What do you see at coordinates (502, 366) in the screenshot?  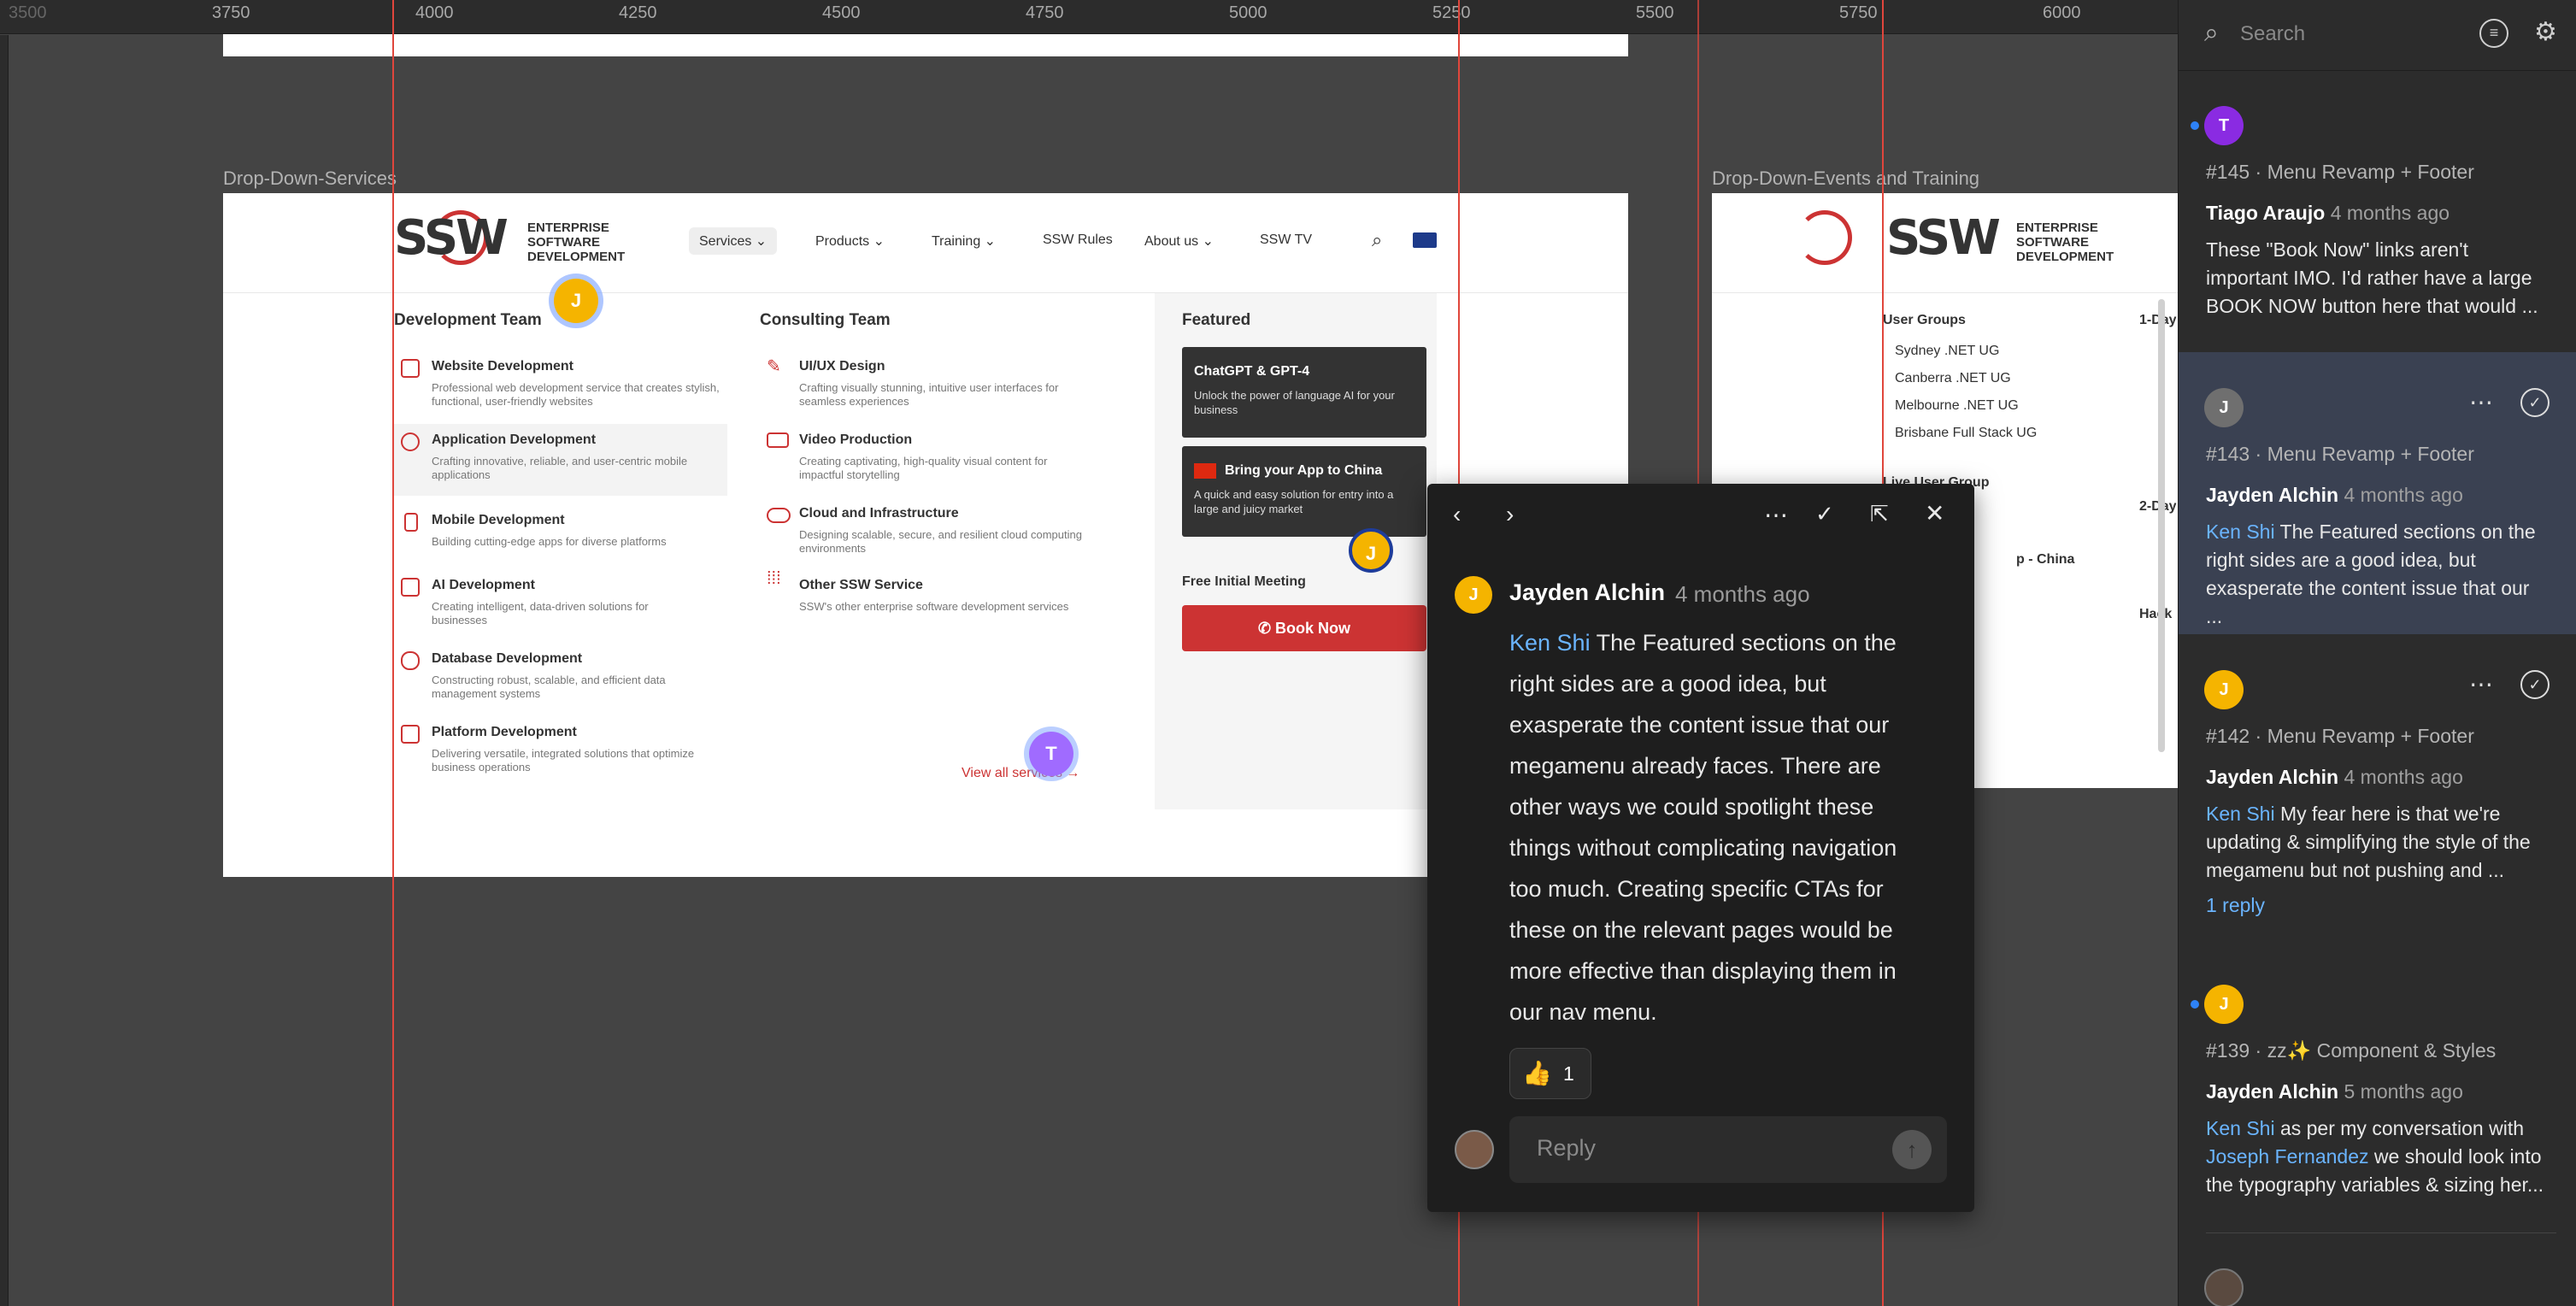 I see `svc-website-title: Website Development` at bounding box center [502, 366].